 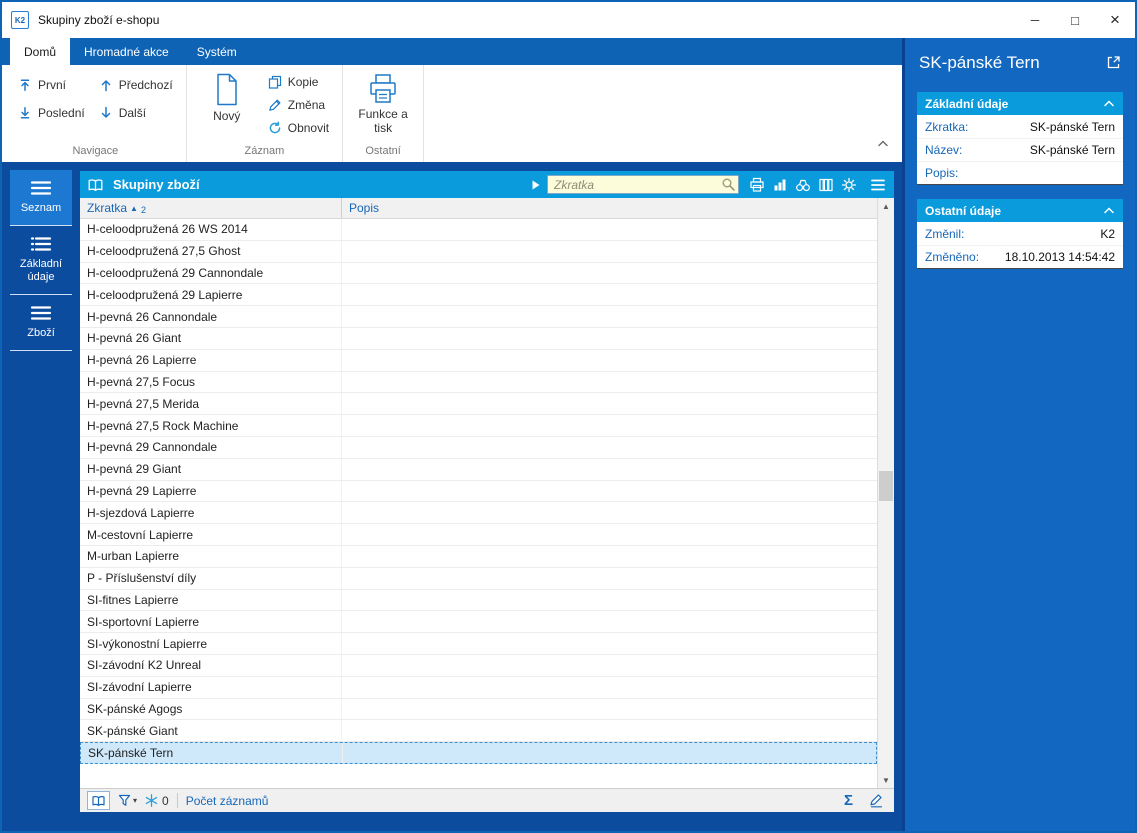 I want to click on table-row: H-pevná 27,5 Rock Machine, so click(x=478, y=426).